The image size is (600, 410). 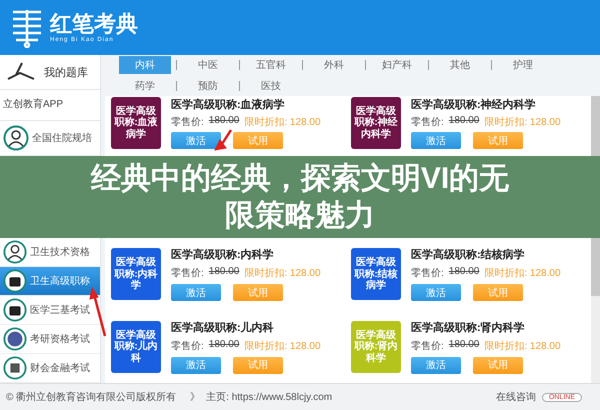 I want to click on course-title: 医学高级职称:内科学, so click(x=223, y=255).